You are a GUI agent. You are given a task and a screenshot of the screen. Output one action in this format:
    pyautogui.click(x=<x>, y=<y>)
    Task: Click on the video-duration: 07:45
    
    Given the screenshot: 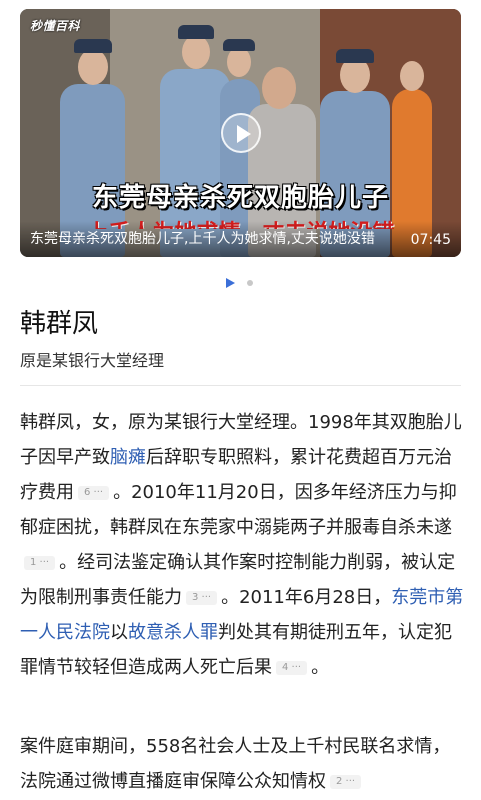 What is the action you would take?
    pyautogui.click(x=430, y=240)
    